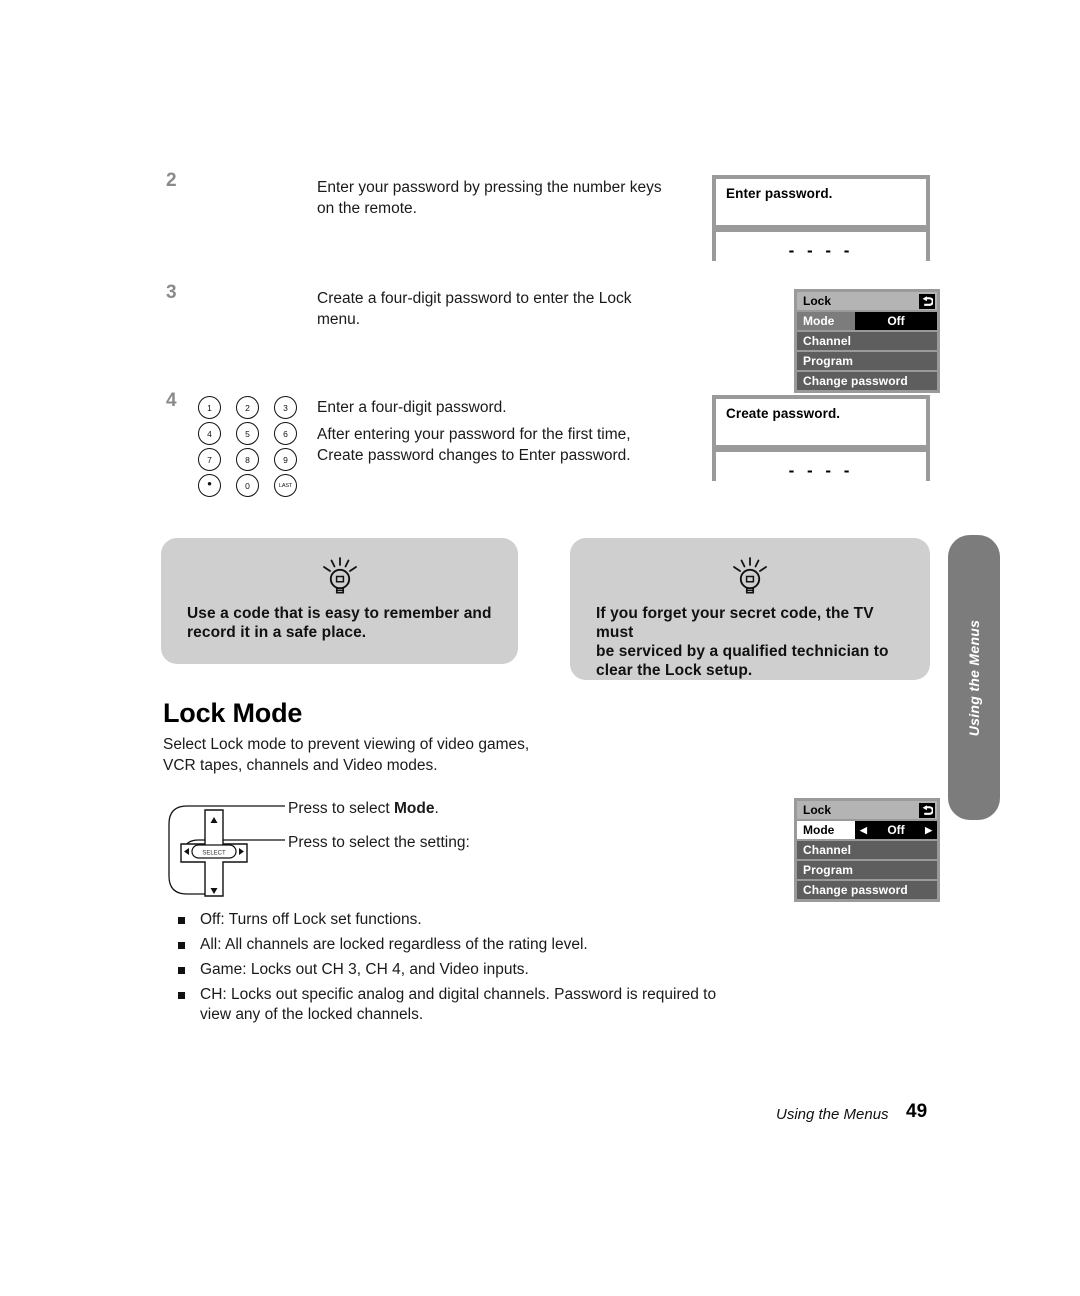 The height and width of the screenshot is (1296, 1080). What do you see at coordinates (285, 485) in the screenshot?
I see `keypad-key-last: LAST` at bounding box center [285, 485].